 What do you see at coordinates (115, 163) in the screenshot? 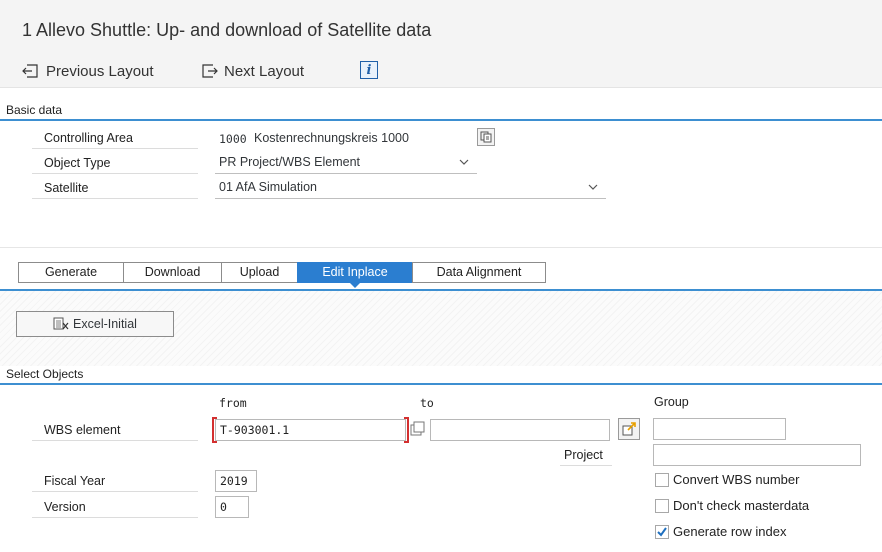
I see `object-type-row: Object Type` at bounding box center [115, 163].